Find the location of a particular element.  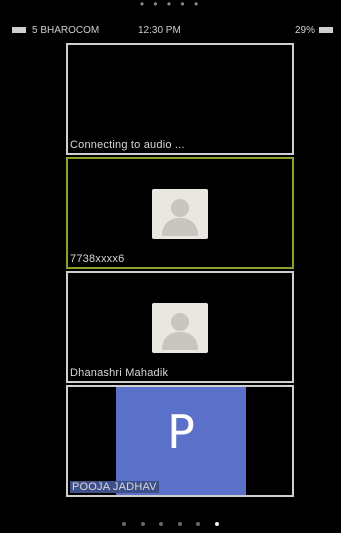

page-dot-active is located at coordinates (216, 524).